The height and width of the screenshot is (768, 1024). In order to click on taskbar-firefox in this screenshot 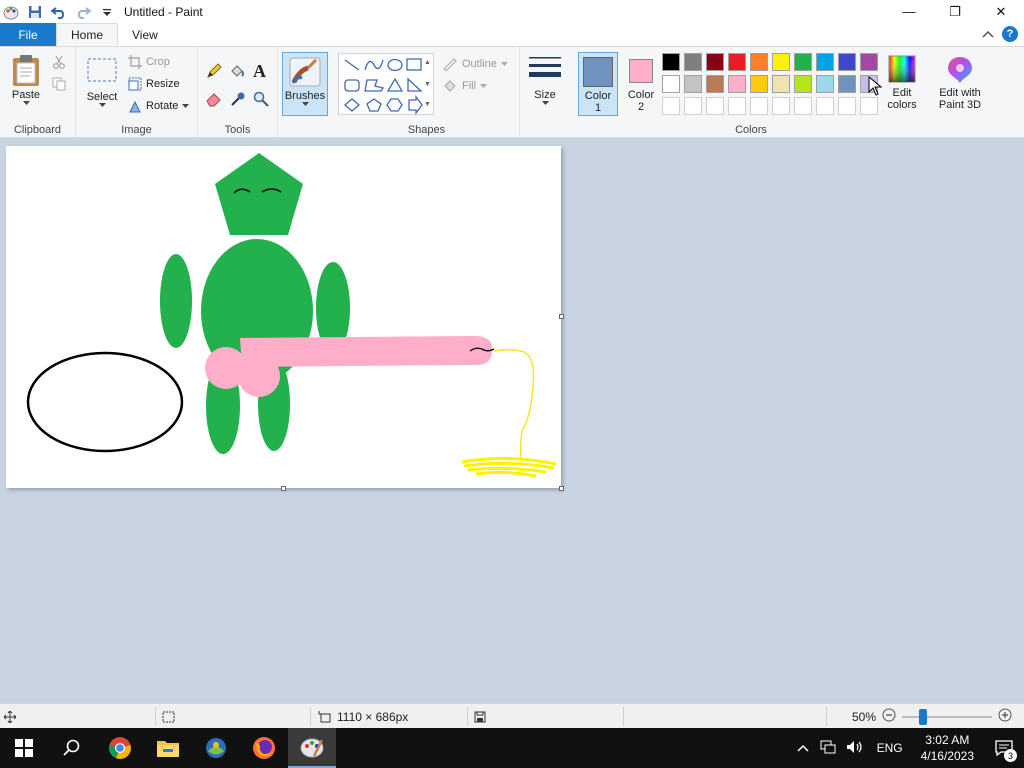, I will do `click(264, 748)`.